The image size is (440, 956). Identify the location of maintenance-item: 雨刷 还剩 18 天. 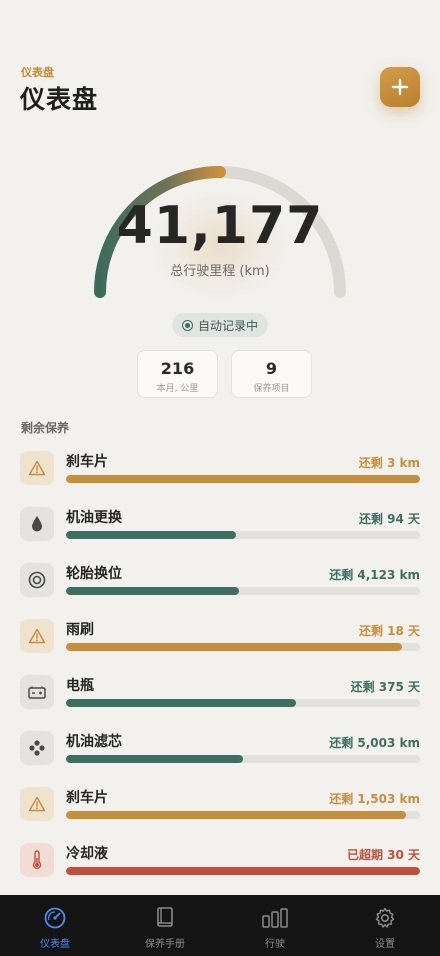
(220, 637).